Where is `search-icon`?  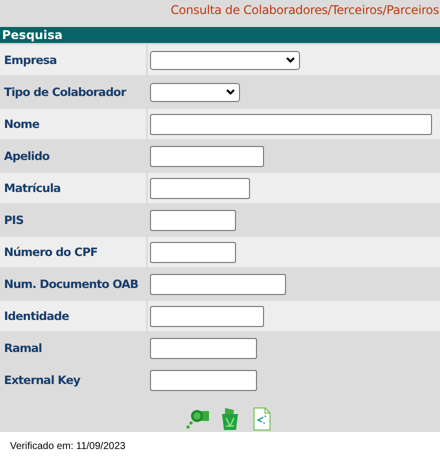
search-icon is located at coordinates (198, 419).